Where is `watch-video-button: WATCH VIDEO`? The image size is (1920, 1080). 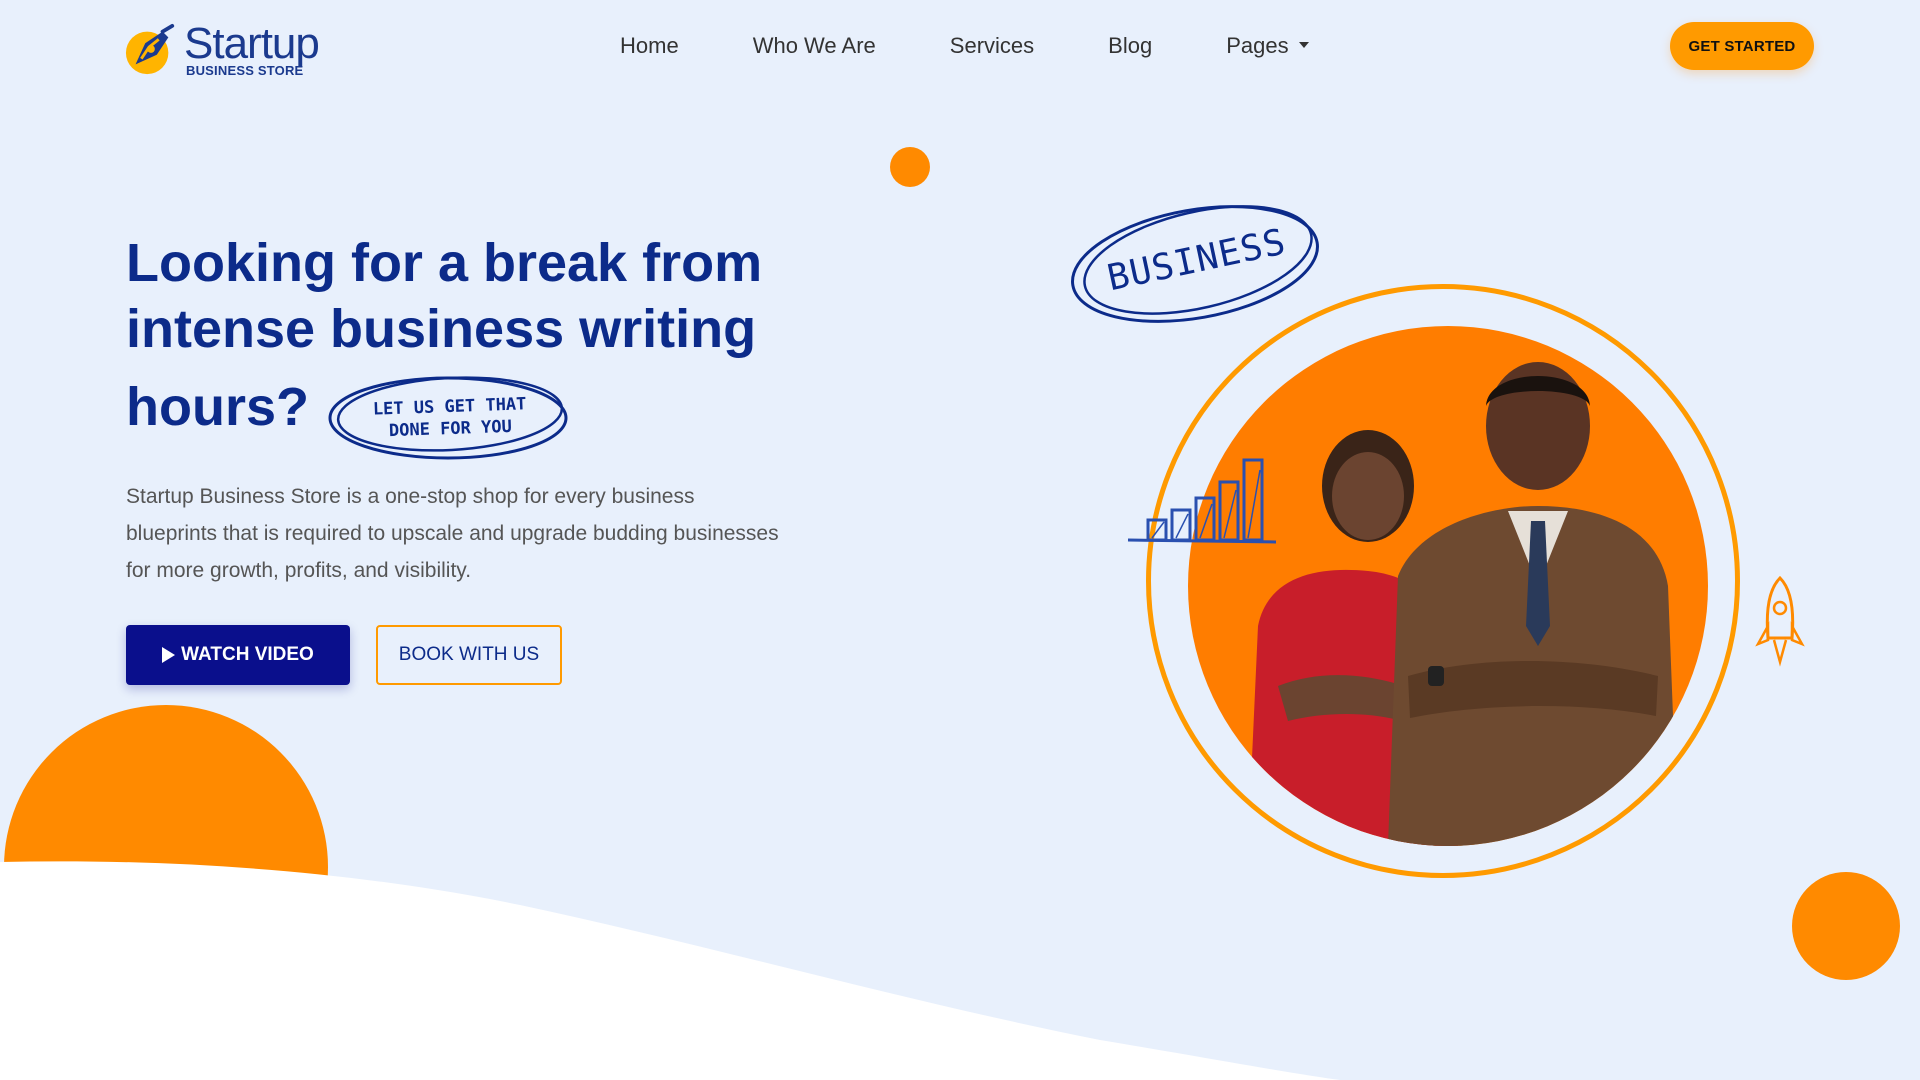
watch-video-button: WATCH VIDEO is located at coordinates (238, 655).